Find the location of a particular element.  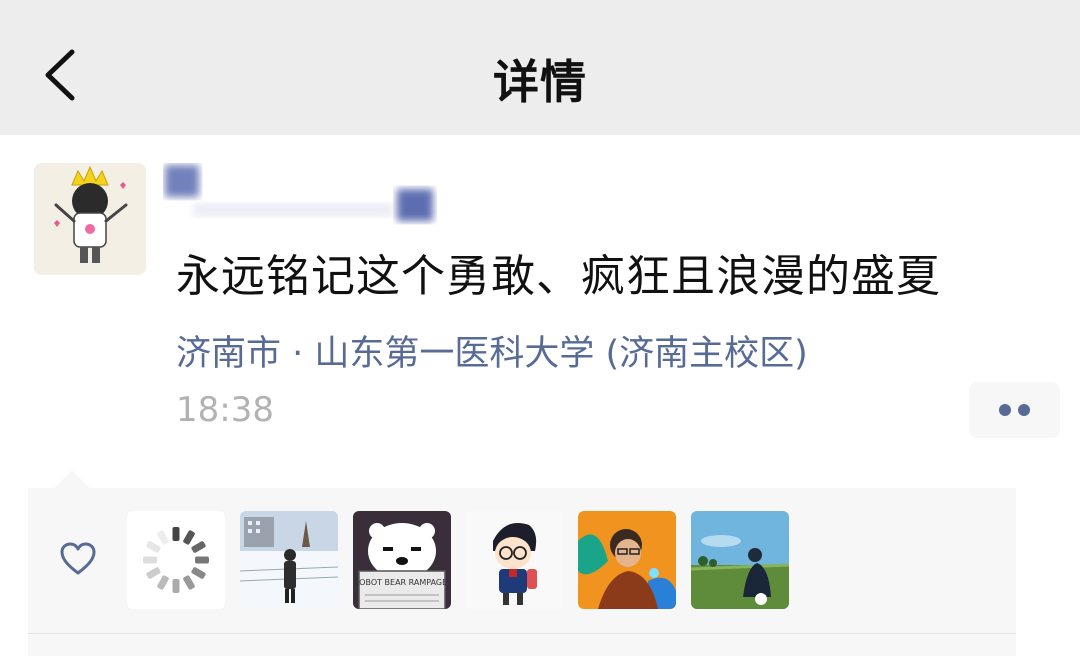

post-time: 18:38 is located at coordinates (225, 410).